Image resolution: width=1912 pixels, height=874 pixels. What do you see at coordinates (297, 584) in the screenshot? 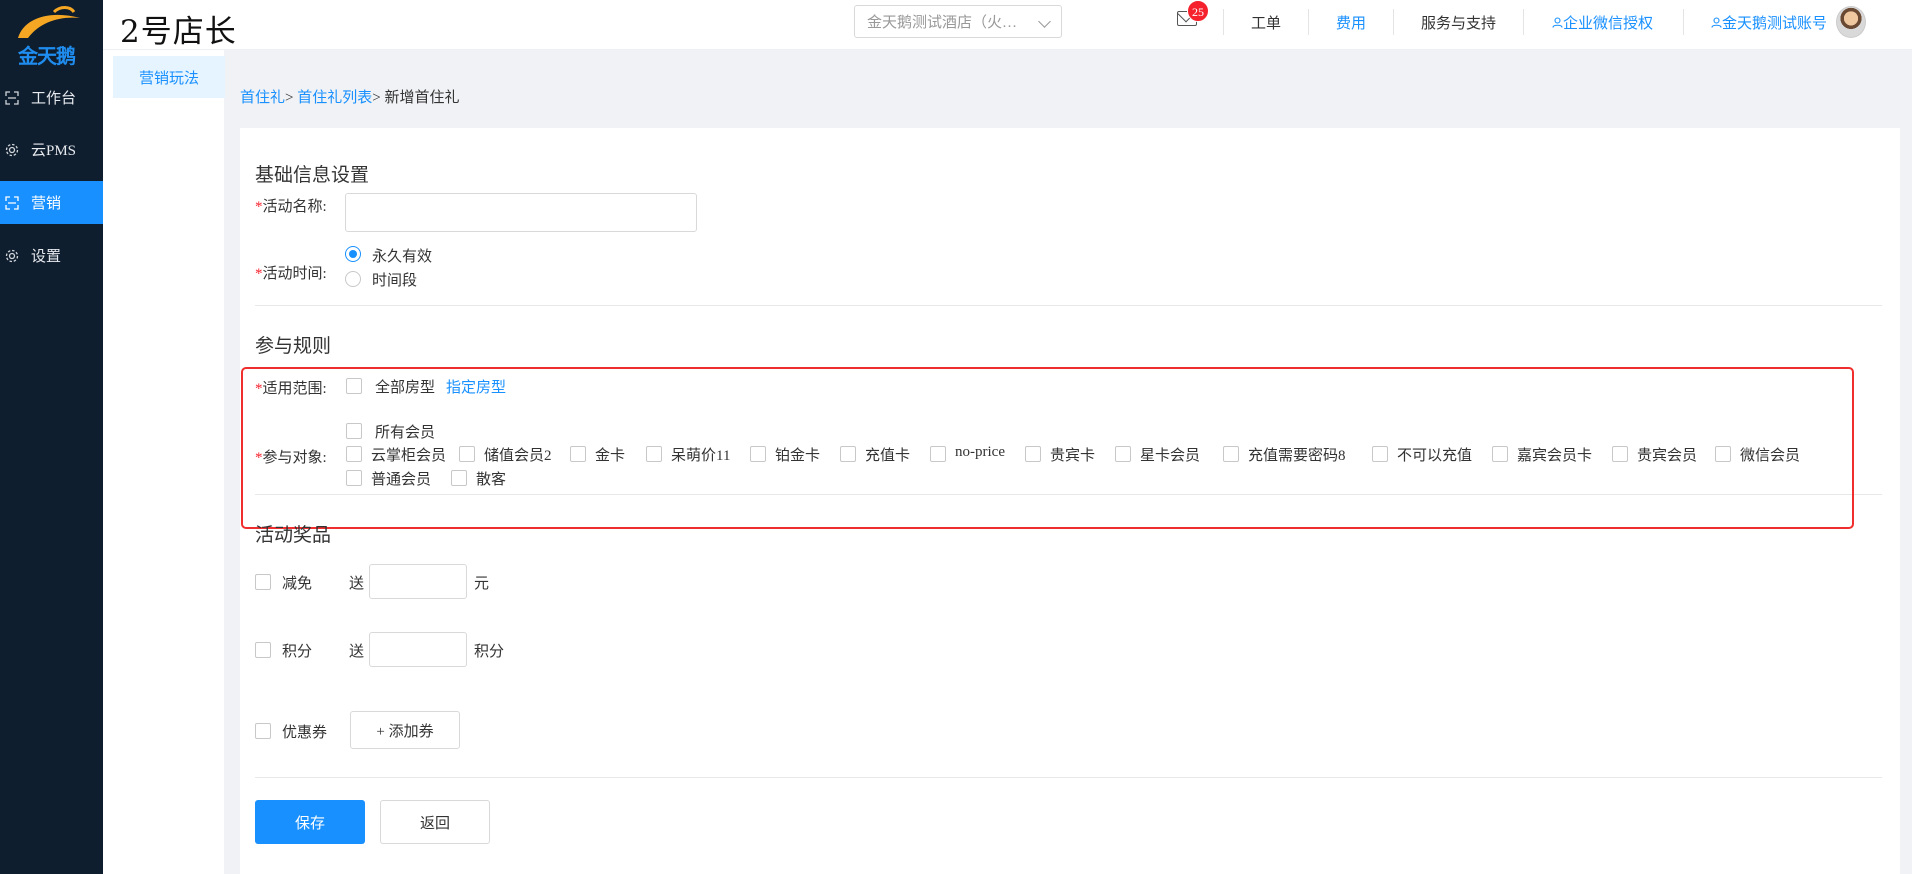
I see `reduce-label: 减免` at bounding box center [297, 584].